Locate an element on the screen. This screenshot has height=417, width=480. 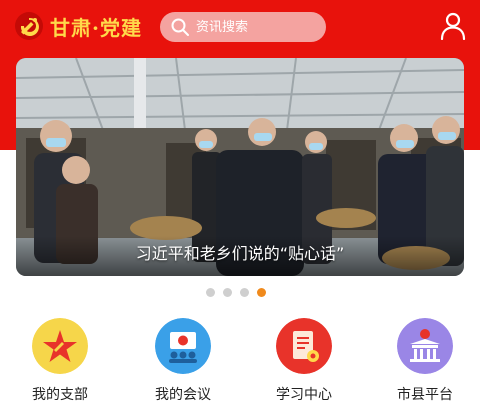
nav-label: 学习中心 is located at coordinates (304, 395).